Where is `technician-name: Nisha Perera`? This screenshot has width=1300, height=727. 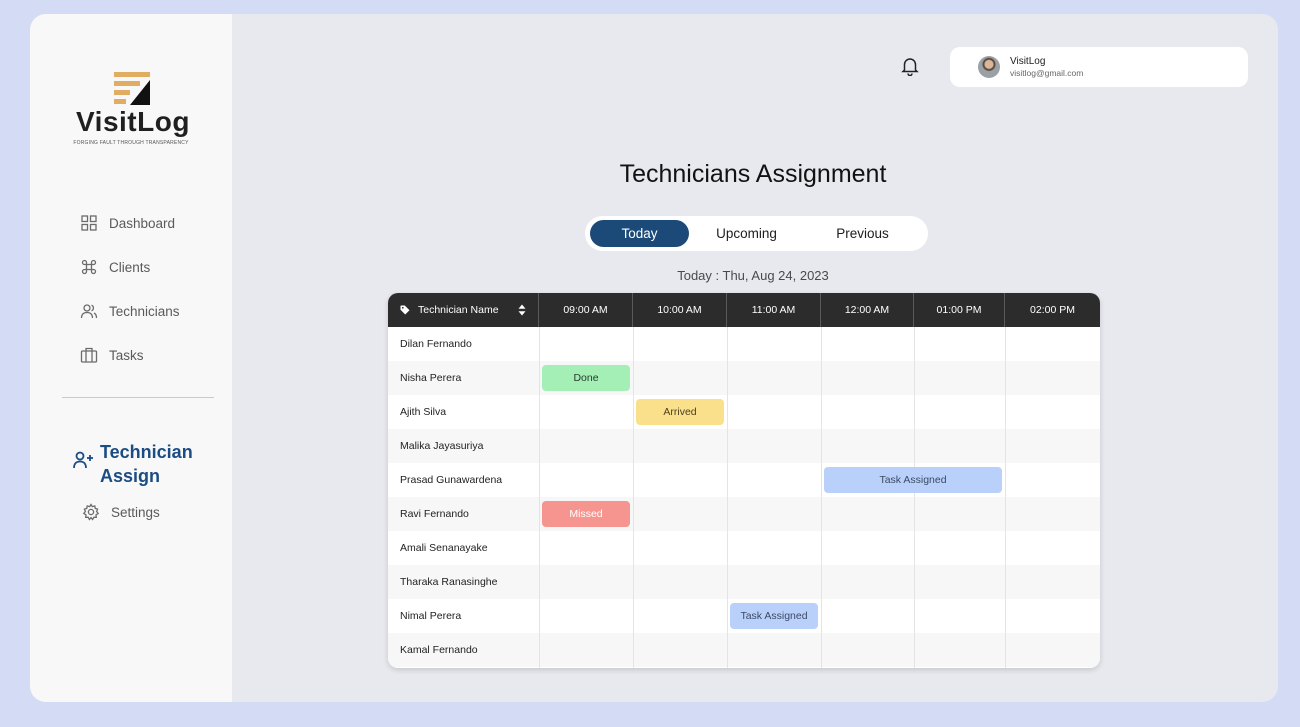
technician-name: Nisha Perera is located at coordinates (431, 378).